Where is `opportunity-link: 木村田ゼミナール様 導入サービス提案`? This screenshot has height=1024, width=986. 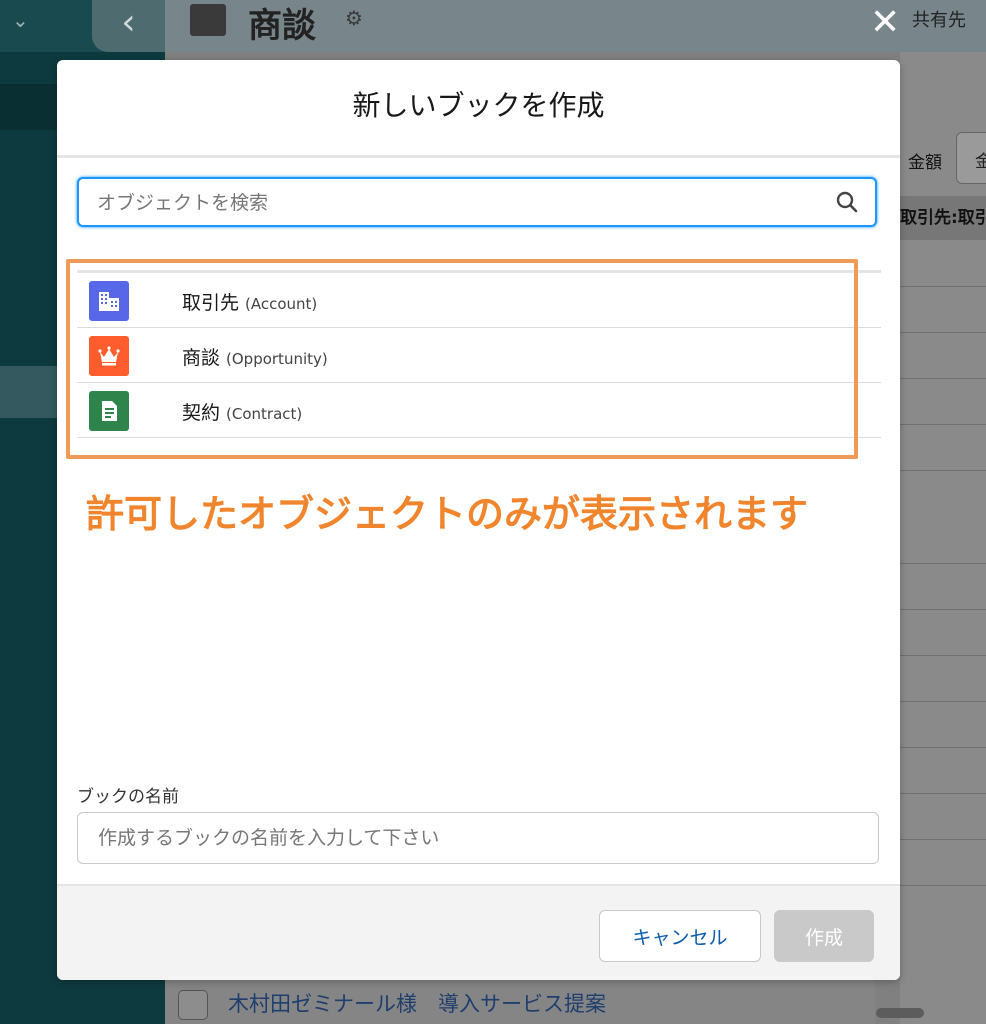 opportunity-link: 木村田ゼミナール様 導入サービス提案 is located at coordinates (417, 1003).